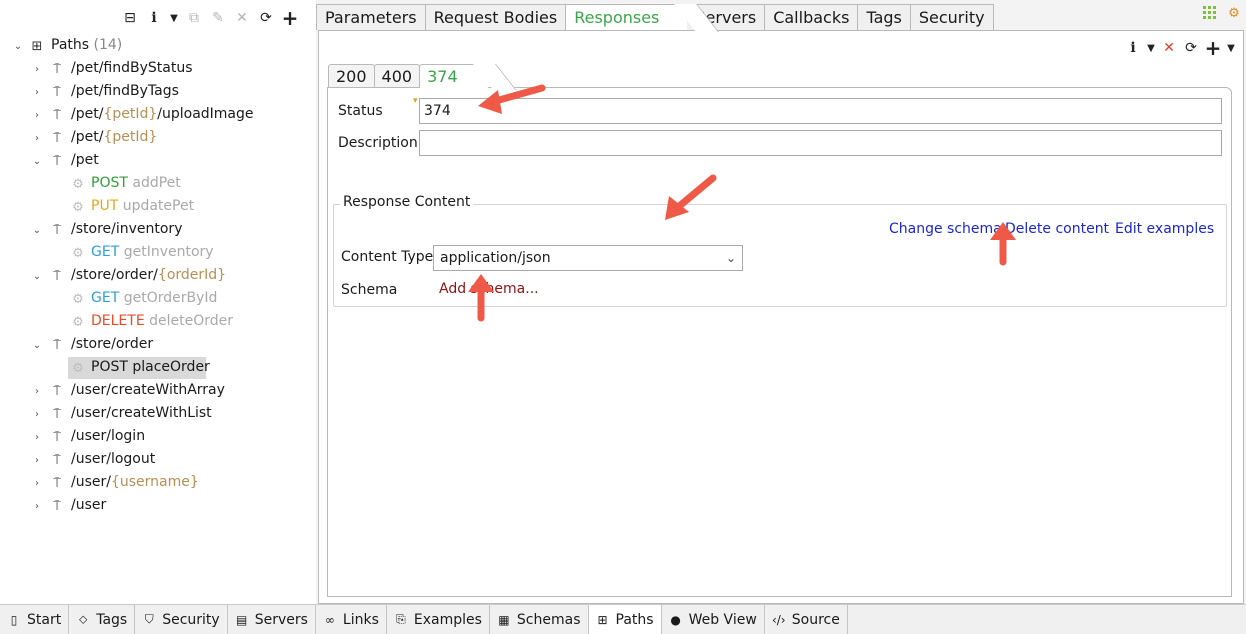 The image size is (1246, 634). I want to click on copy-icon: ⧉, so click(194, 18).